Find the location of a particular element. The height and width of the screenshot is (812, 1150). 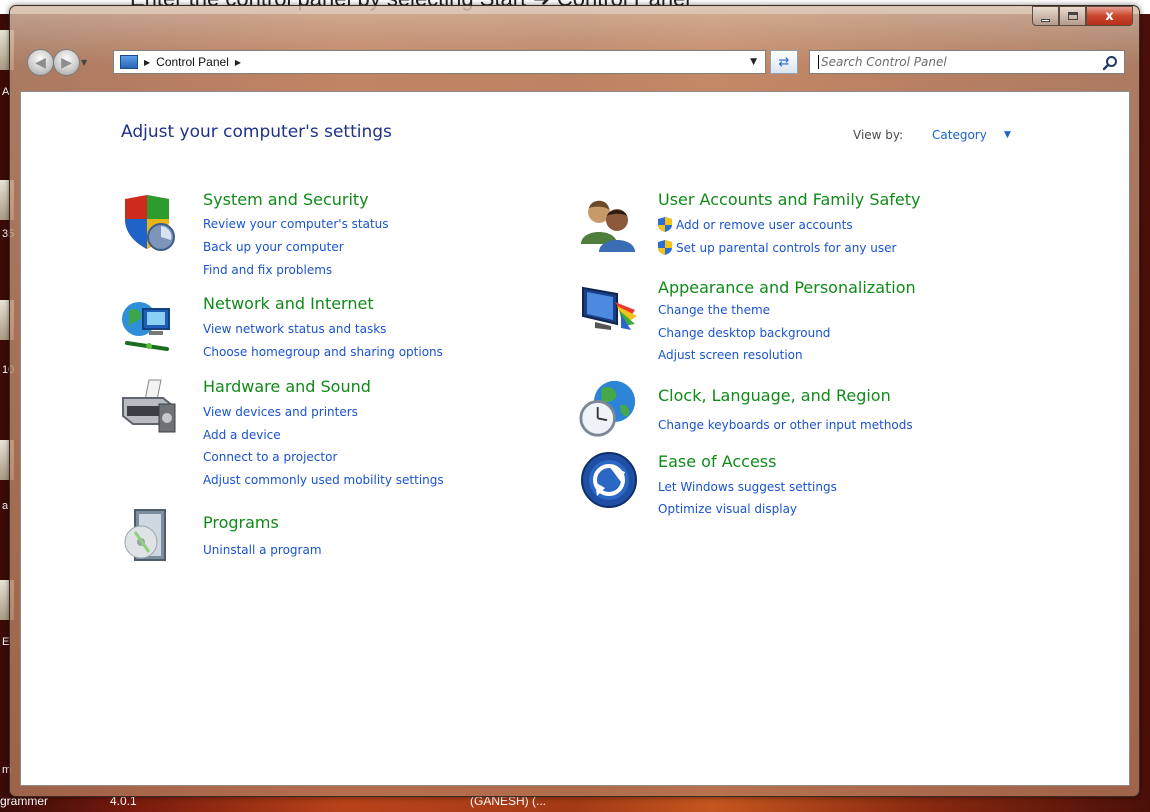

link-add-device: Add a device is located at coordinates (242, 435).